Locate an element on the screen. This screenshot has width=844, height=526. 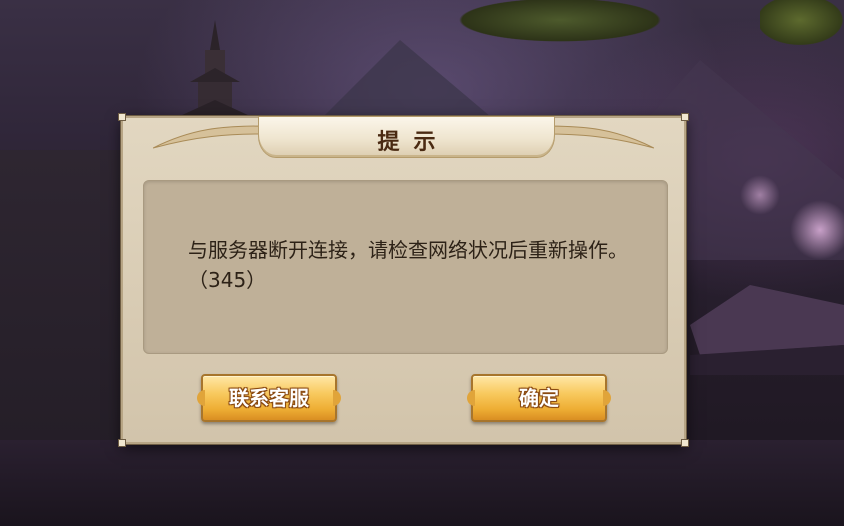
background-roof is located at coordinates (767, 330).